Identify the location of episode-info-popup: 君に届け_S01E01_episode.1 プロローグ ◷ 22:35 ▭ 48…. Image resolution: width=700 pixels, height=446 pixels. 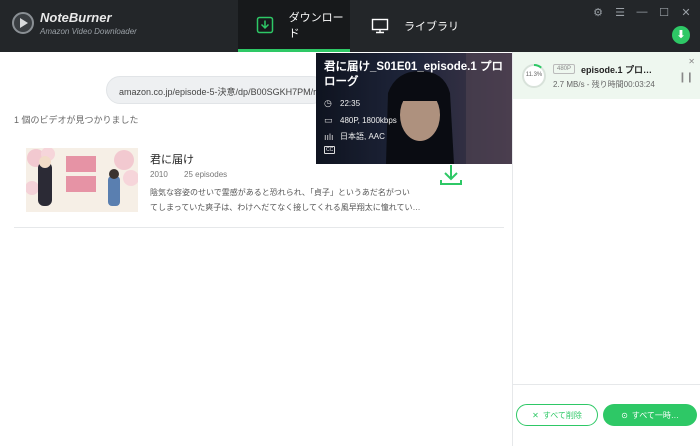
(414, 108).